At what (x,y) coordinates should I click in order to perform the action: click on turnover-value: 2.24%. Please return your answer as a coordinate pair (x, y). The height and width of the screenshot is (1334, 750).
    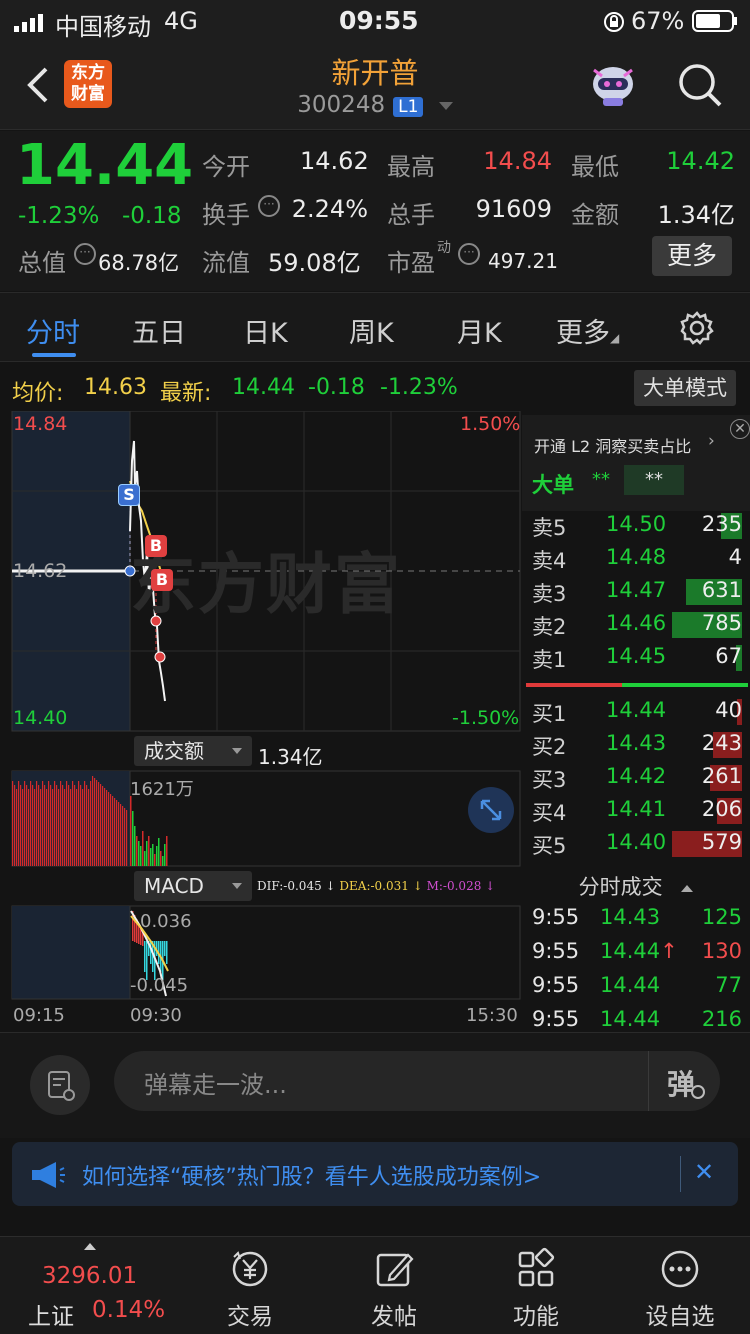
    Looking at the image, I should click on (329, 209).